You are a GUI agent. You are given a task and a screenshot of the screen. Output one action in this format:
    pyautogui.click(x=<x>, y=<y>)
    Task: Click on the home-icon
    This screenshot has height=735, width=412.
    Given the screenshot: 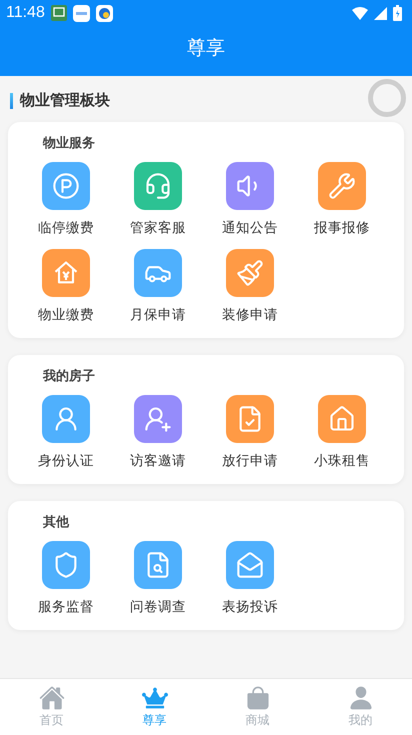 What is the action you would take?
    pyautogui.click(x=51, y=698)
    